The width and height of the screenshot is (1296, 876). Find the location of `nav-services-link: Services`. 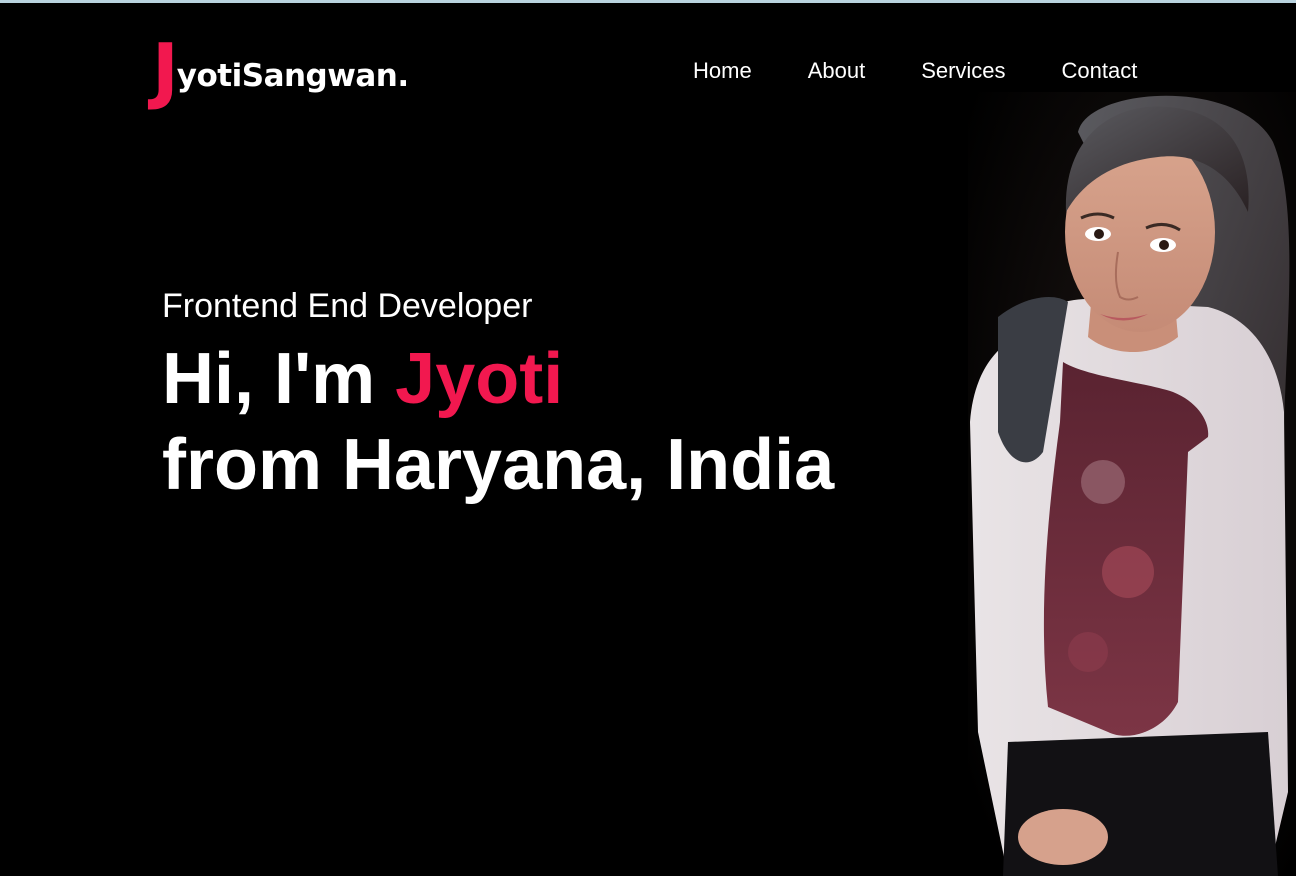

nav-services-link: Services is located at coordinates (963, 71).